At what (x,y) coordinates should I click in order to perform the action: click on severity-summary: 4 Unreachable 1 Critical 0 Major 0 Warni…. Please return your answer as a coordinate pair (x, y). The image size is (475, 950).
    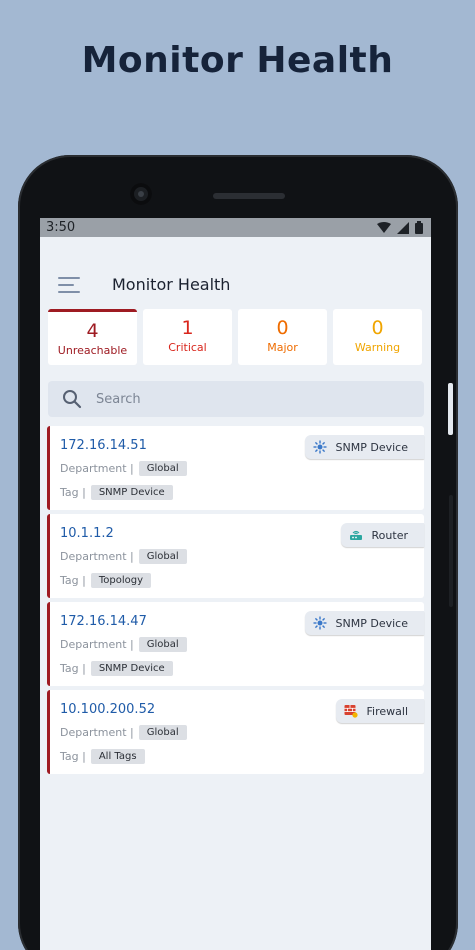
    Looking at the image, I should click on (235, 337).